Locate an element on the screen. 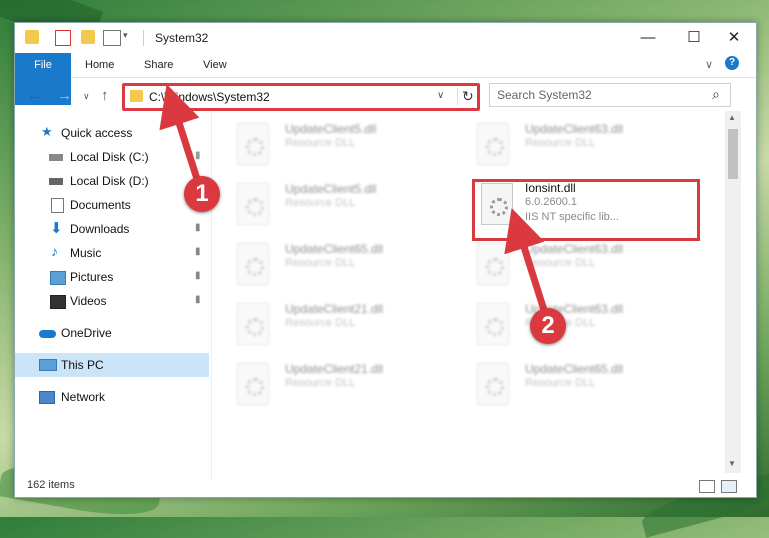 The image size is (769, 538). sidebar-item-label: Local Disk (D:) is located at coordinates (109, 181).